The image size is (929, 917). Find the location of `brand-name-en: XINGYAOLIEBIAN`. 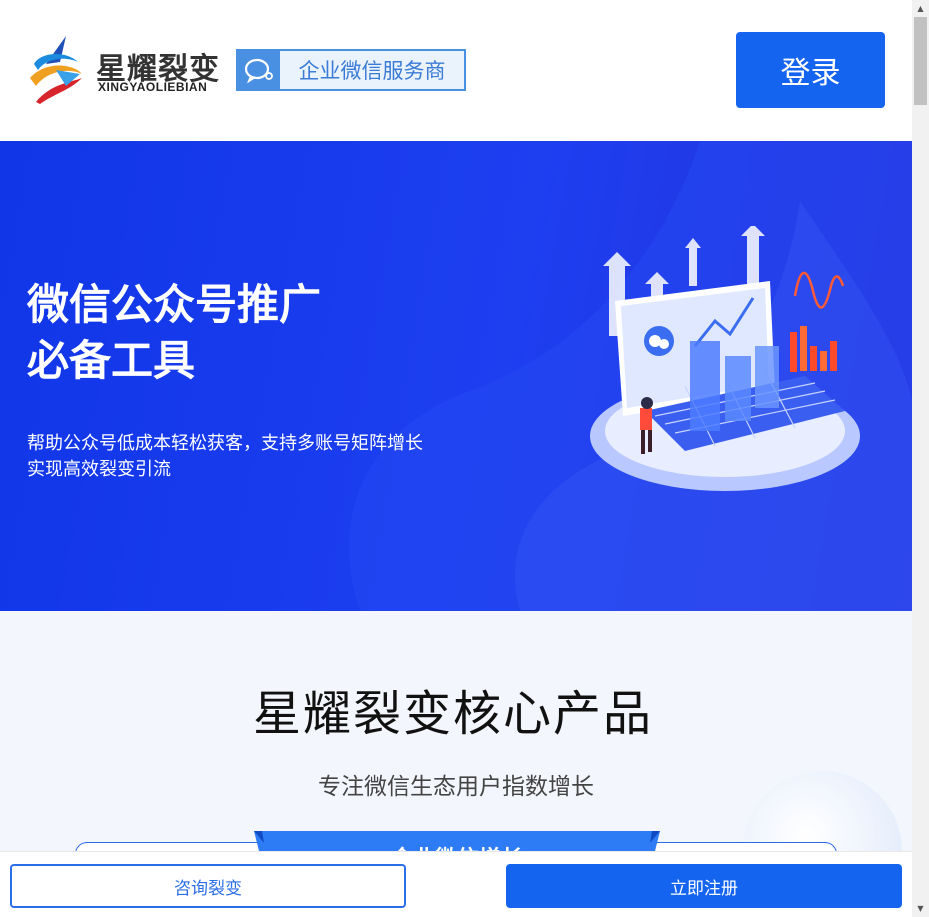

brand-name-en: XINGYAOLIEBIAN is located at coordinates (153, 87).